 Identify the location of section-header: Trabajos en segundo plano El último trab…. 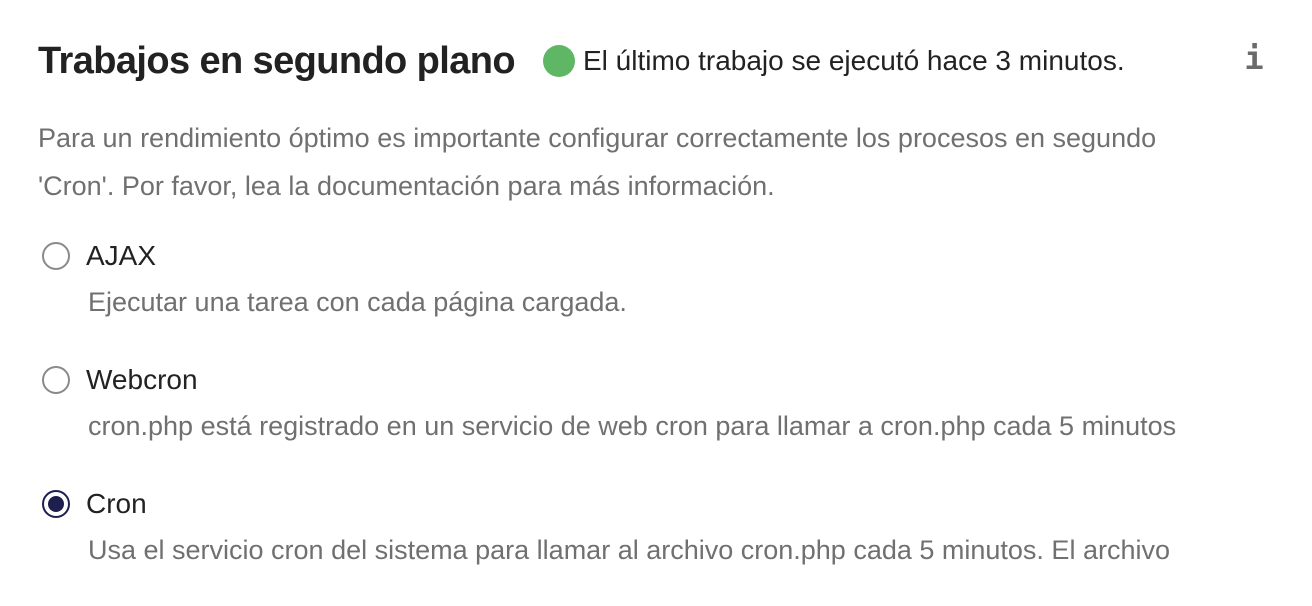
(581, 61).